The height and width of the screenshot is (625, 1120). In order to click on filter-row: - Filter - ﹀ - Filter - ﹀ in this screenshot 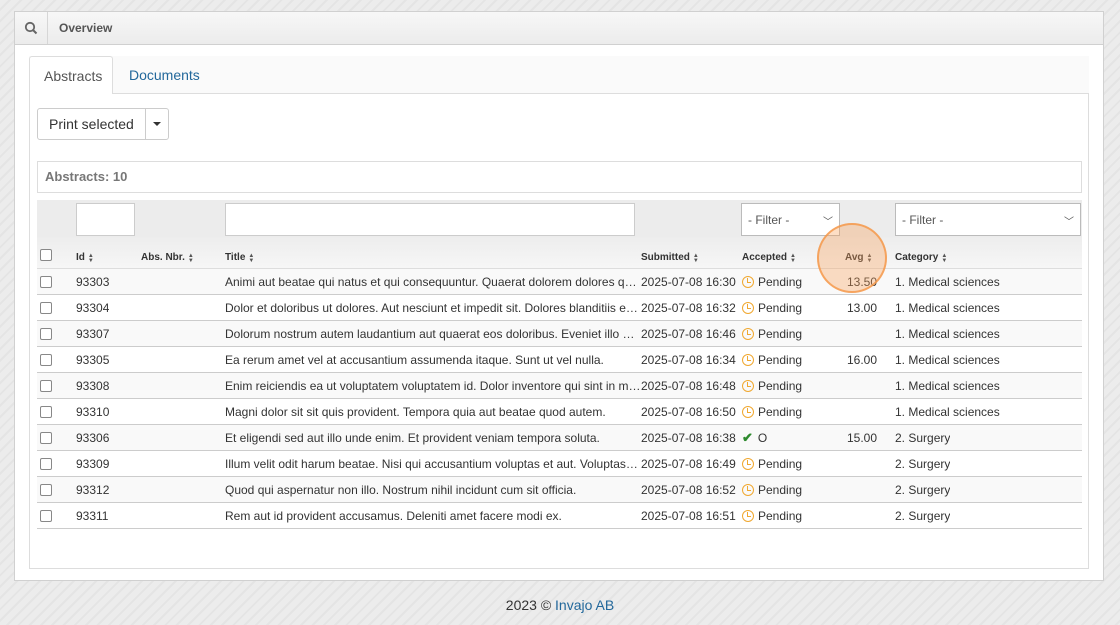, I will do `click(559, 218)`.